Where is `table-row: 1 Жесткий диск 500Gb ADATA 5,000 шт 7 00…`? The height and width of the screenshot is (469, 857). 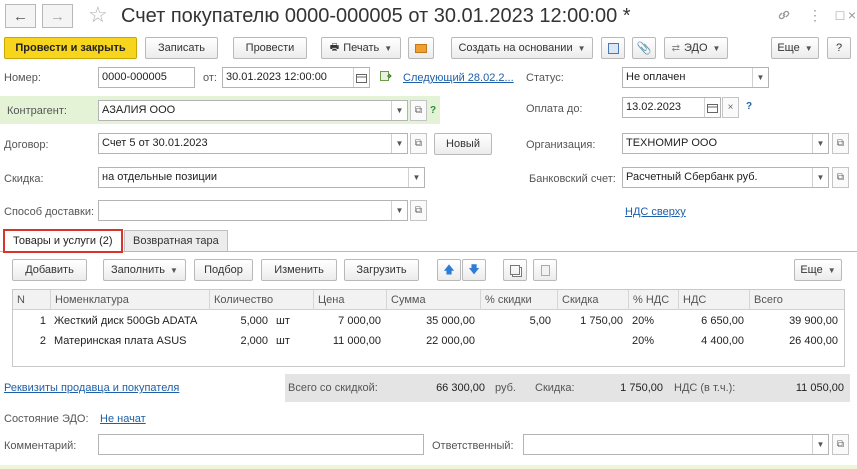
table-row: 1 Жесткий диск 500Gb ADATA 5,000 шт 7 00… is located at coordinates (428, 321).